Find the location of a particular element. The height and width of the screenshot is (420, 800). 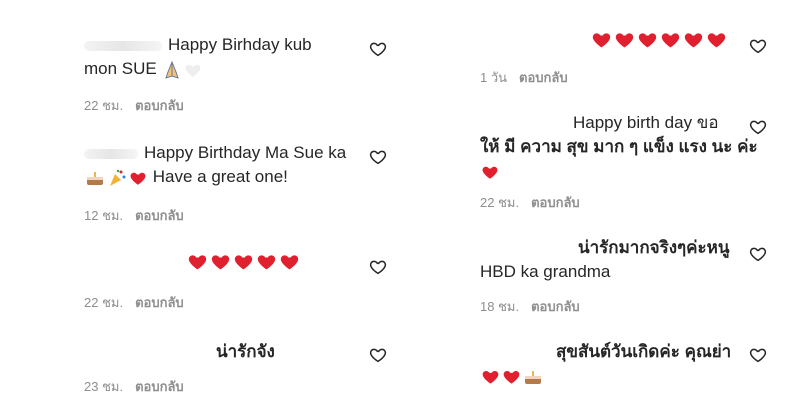

comment-text: Happy Birhday kub mon SUE is located at coordinates (198, 57).